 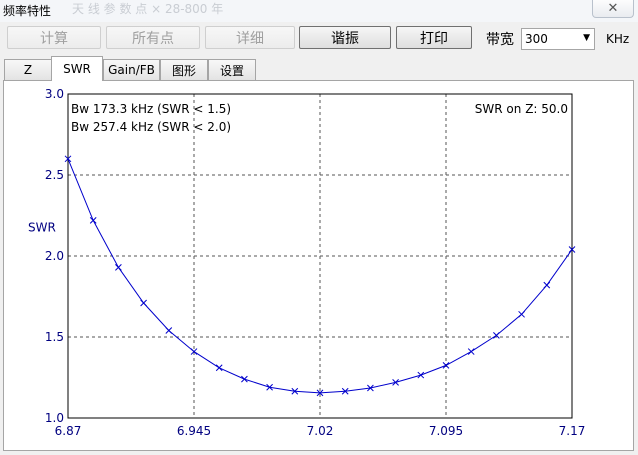 I want to click on window-title: 频率特性, so click(x=27, y=11).